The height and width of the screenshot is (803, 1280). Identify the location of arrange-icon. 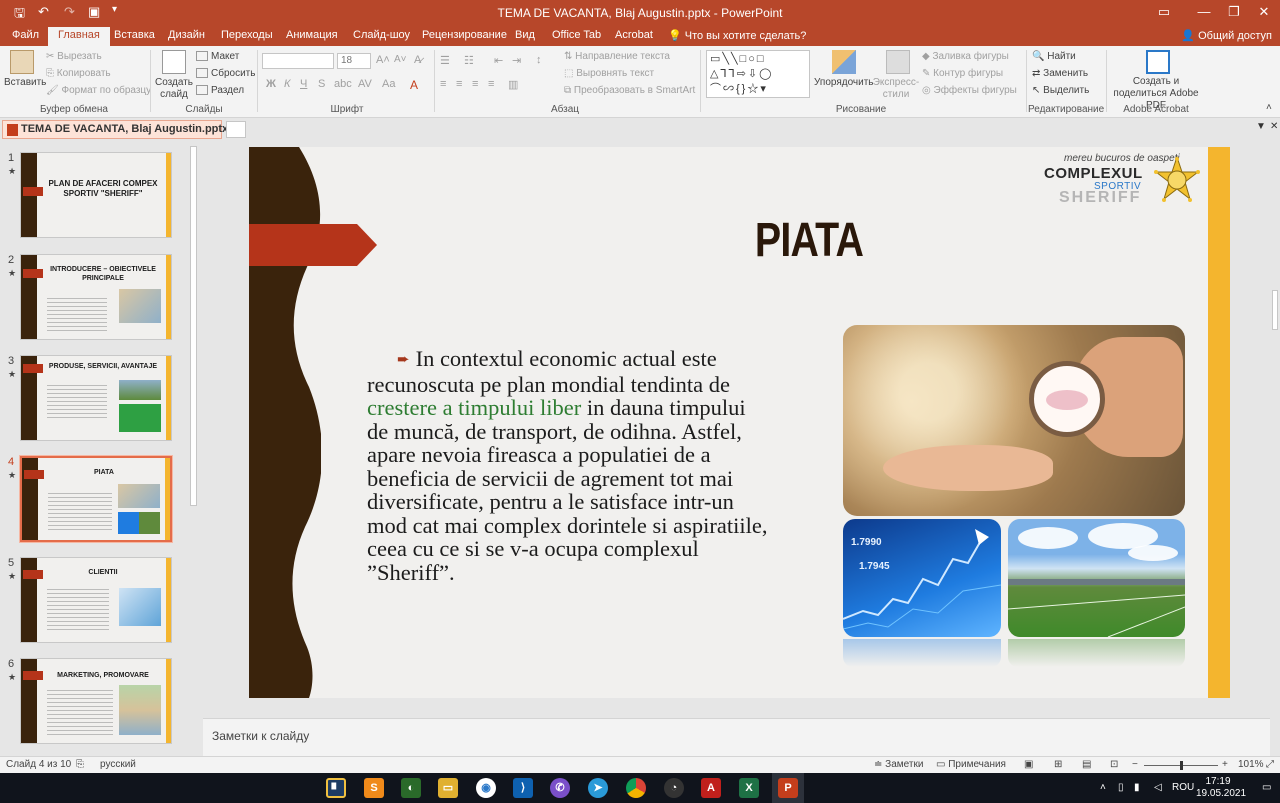
(844, 62).